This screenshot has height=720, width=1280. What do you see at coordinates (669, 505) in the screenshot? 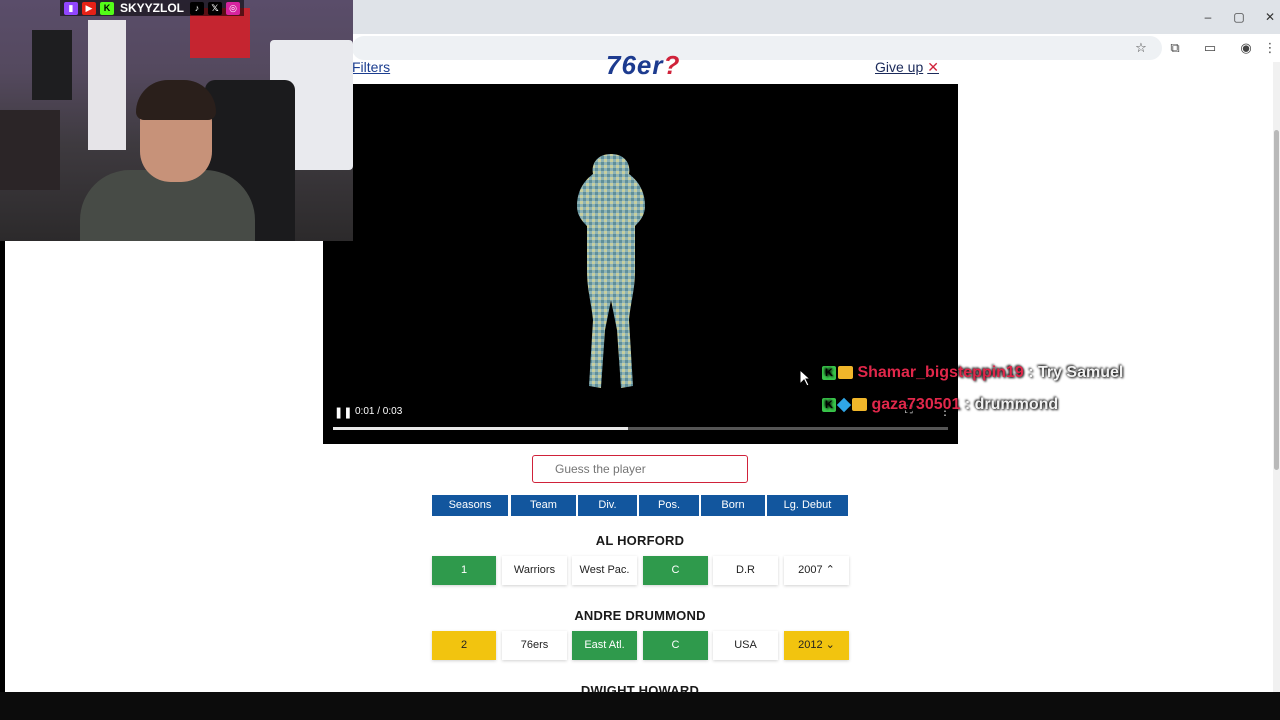
I see `filter-pos: Pos.` at bounding box center [669, 505].